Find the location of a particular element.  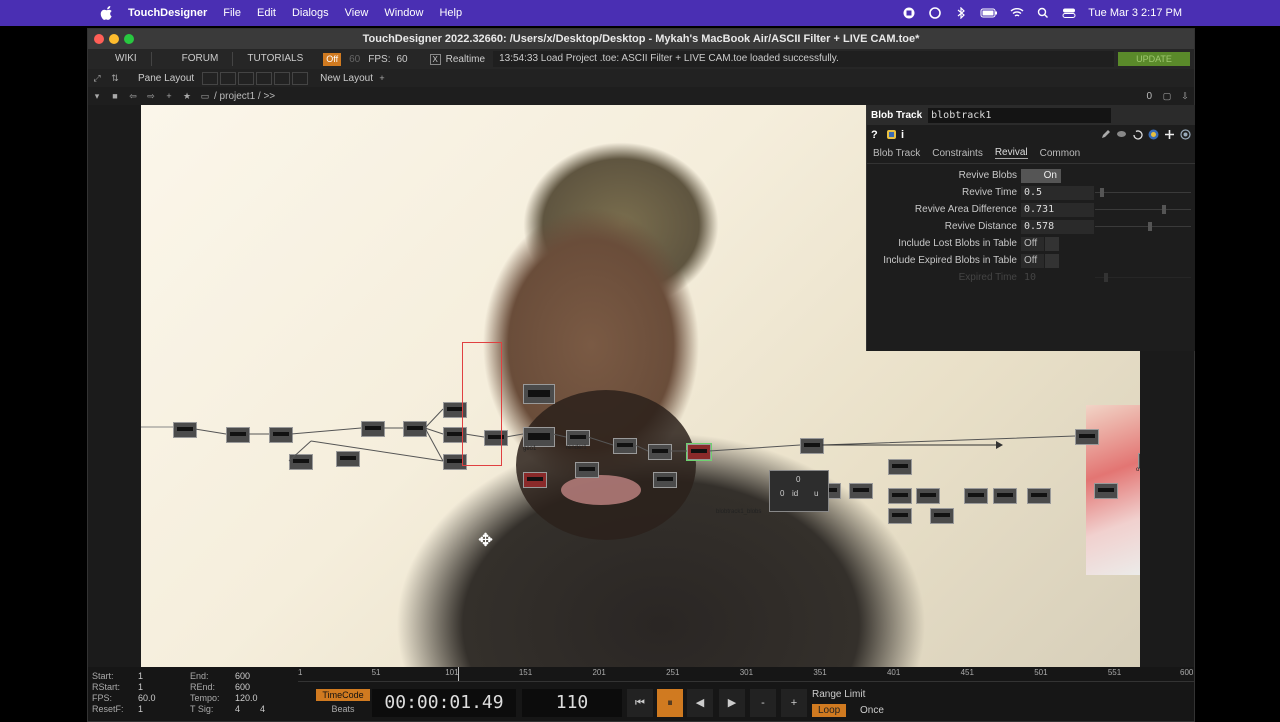

blobtrack-node is located at coordinates (699, 452).